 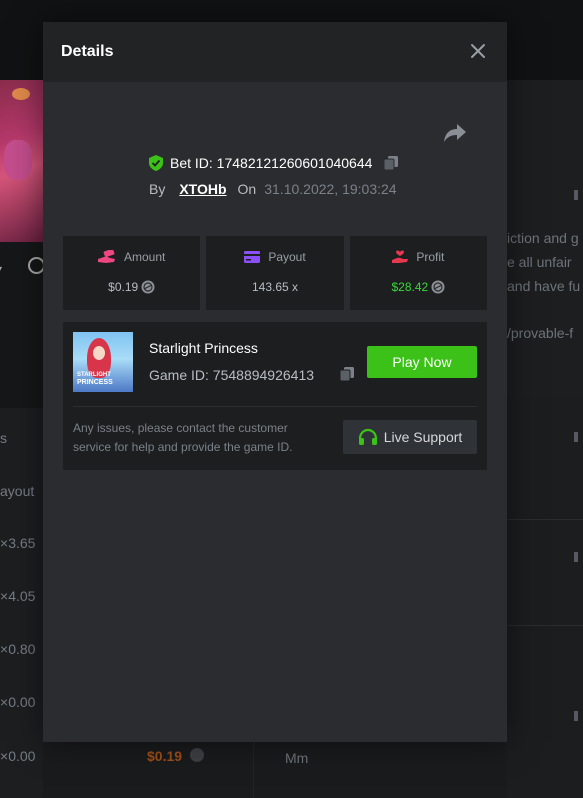 I want to click on share-icon, so click(x=455, y=133).